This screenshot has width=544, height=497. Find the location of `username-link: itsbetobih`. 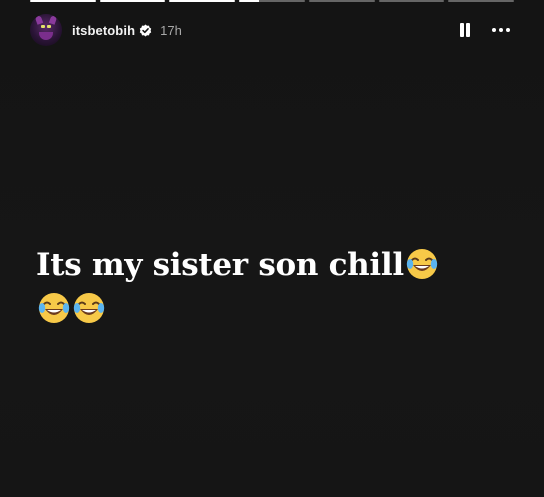

username-link: itsbetobih is located at coordinates (103, 30).